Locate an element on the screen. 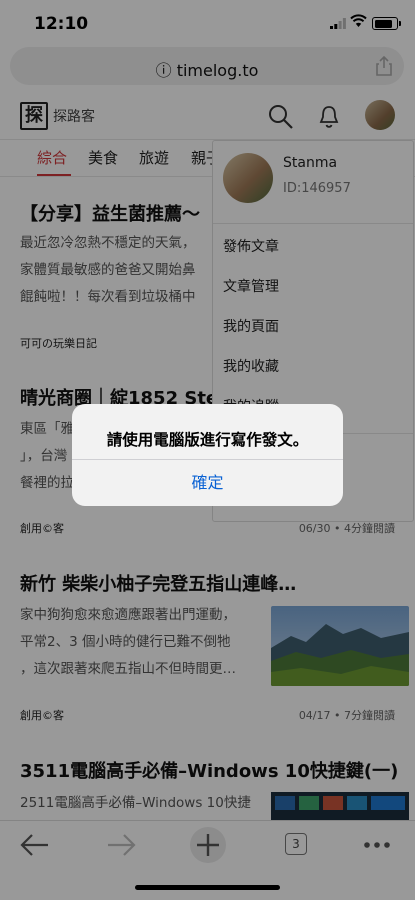  home-indicator is located at coordinates (207, 887).